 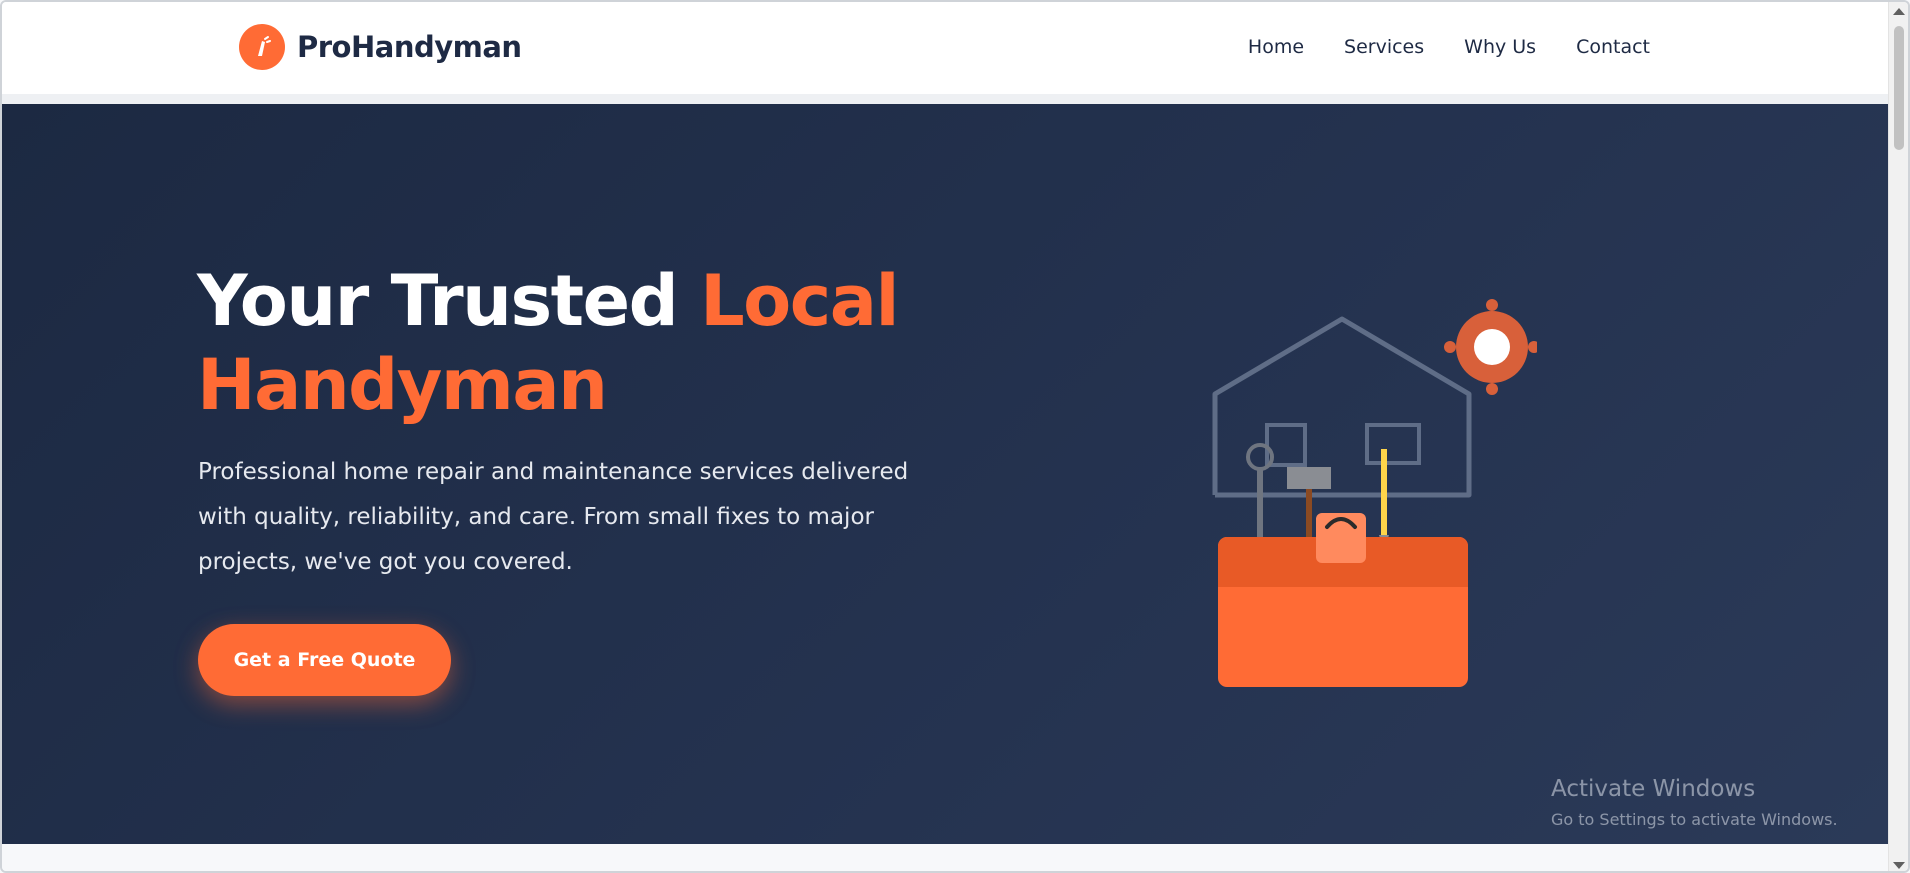 I want to click on scroll-down-arrow-icon, so click(x=1899, y=865).